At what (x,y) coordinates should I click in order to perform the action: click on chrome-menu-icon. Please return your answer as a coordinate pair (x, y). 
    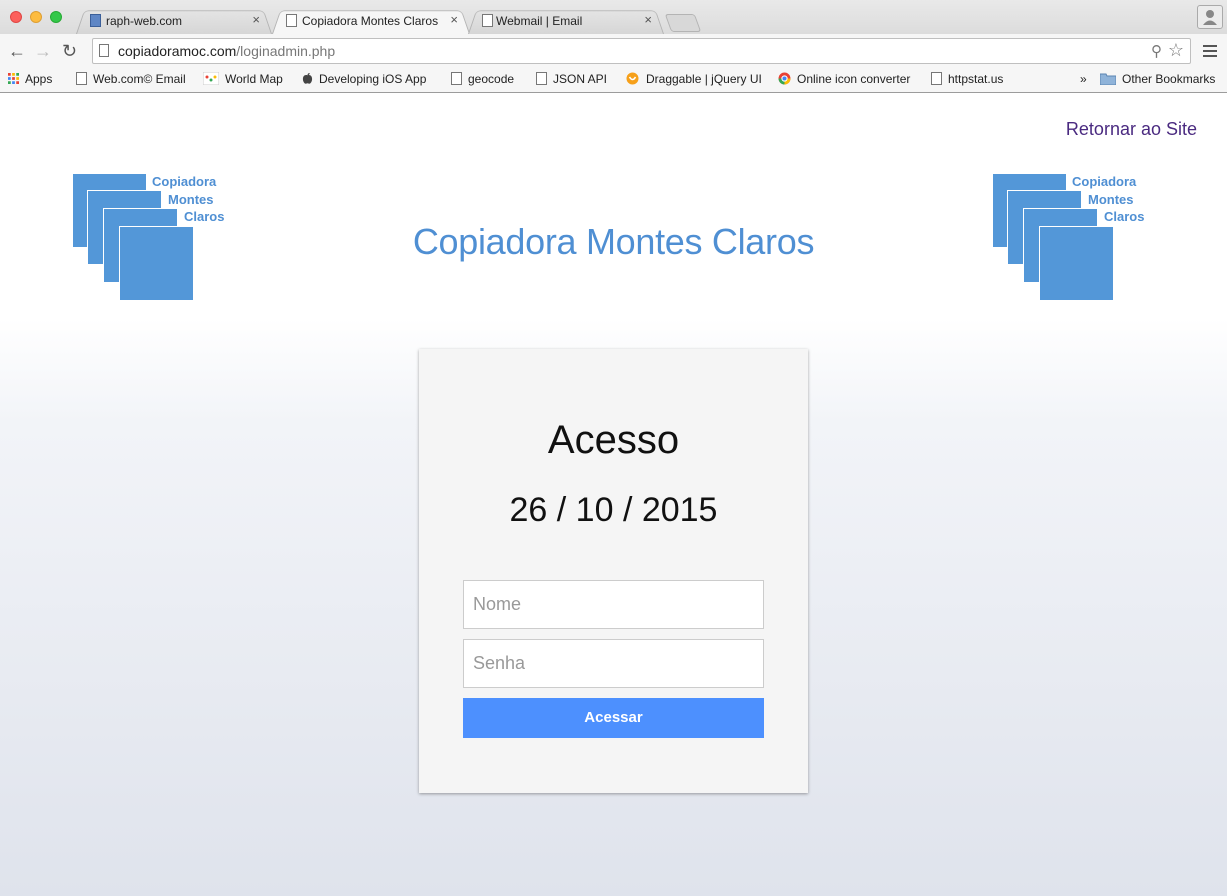
    Looking at the image, I should click on (1210, 51).